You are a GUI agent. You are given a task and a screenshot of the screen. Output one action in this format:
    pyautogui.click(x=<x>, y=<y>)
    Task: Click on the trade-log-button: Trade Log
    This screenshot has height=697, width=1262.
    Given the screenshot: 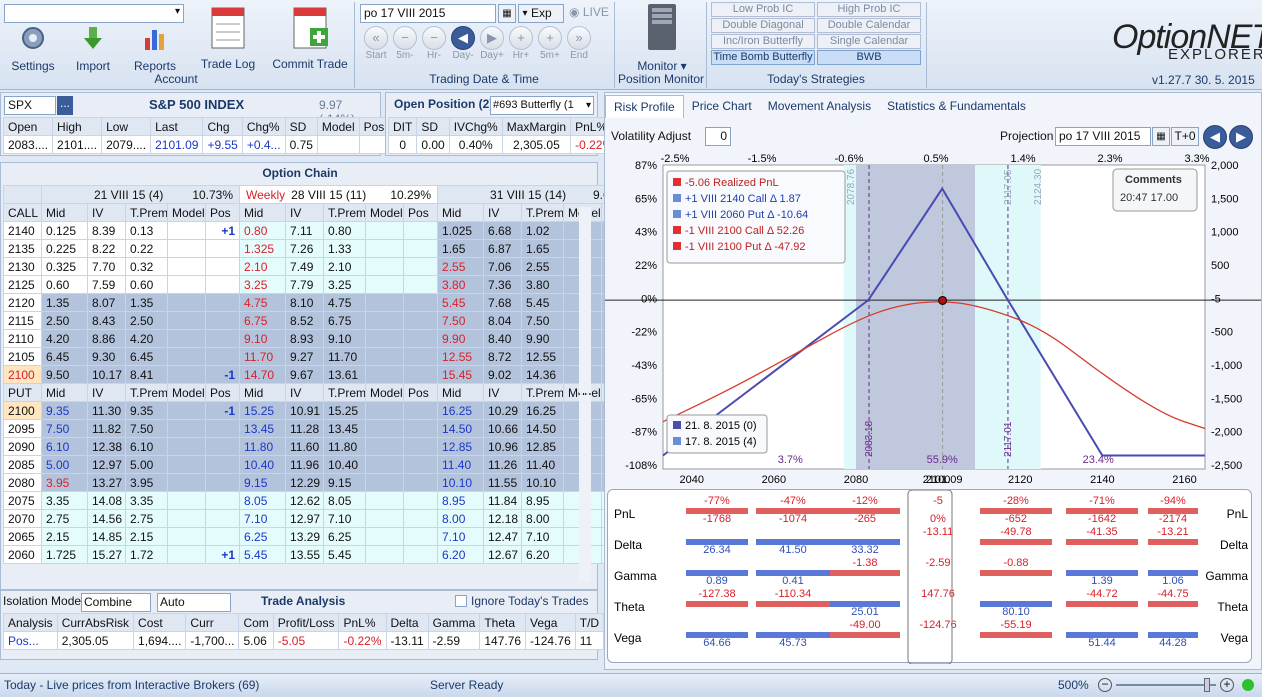 What is the action you would take?
    pyautogui.click(x=228, y=37)
    